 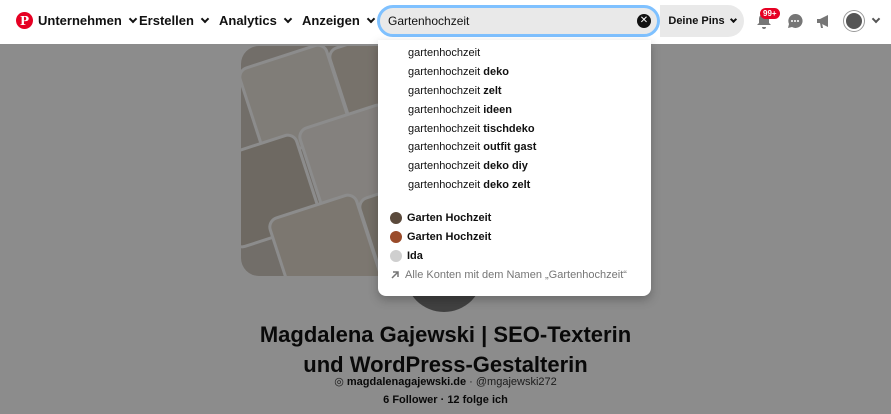 I want to click on account-chevron-icon, so click(x=876, y=19).